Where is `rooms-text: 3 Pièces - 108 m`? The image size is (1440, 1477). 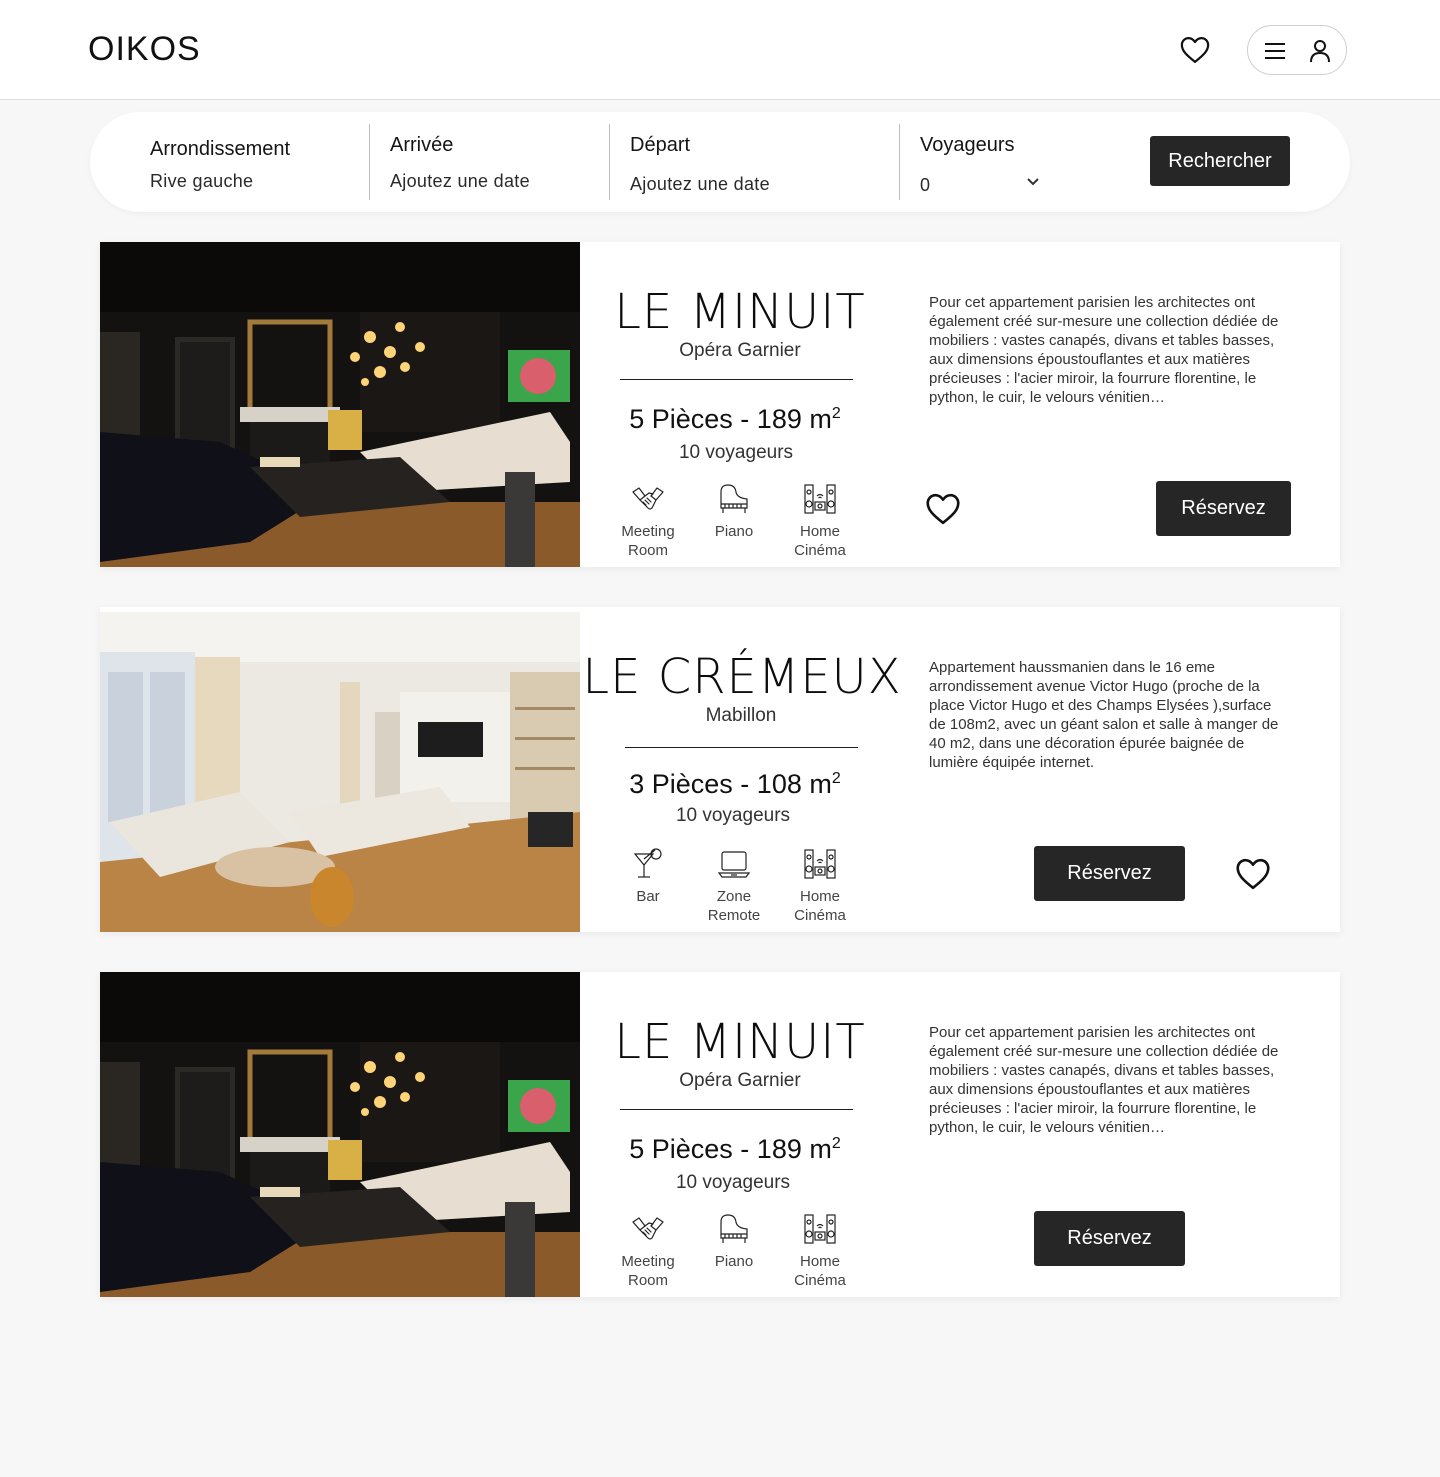
rooms-text: 3 Pièces - 108 m is located at coordinates (730, 784).